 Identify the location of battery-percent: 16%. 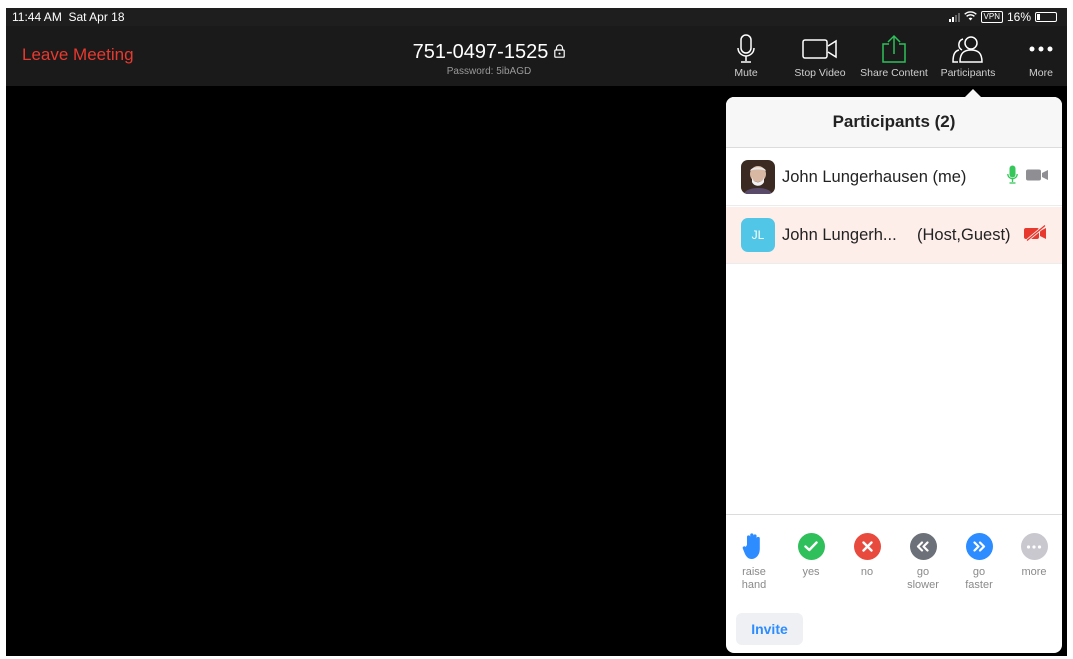
(1018, 17).